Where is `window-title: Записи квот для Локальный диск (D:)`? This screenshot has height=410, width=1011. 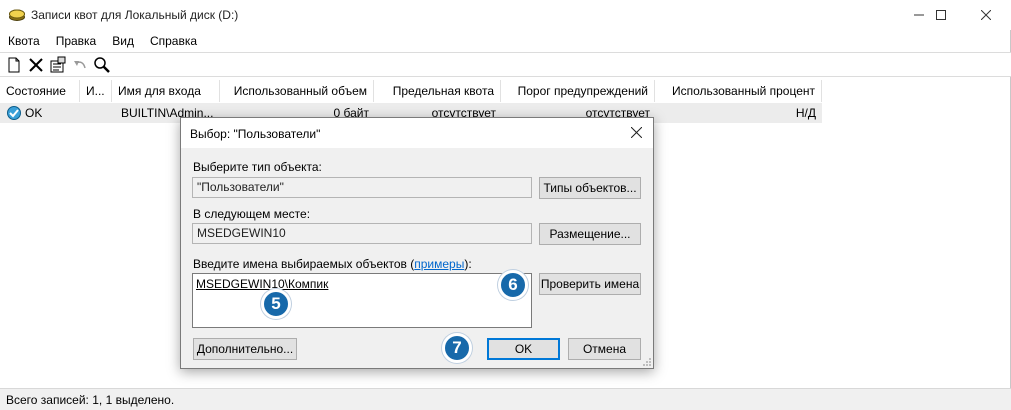 window-title: Записи квот для Локальный диск (D:) is located at coordinates (135, 15).